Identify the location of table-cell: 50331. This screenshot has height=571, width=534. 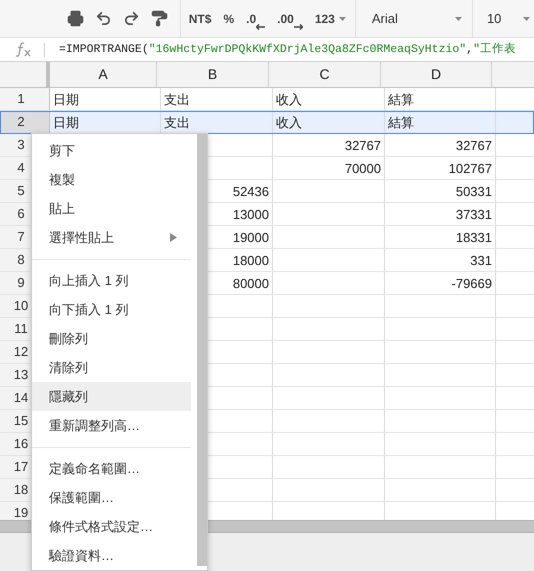
(474, 191).